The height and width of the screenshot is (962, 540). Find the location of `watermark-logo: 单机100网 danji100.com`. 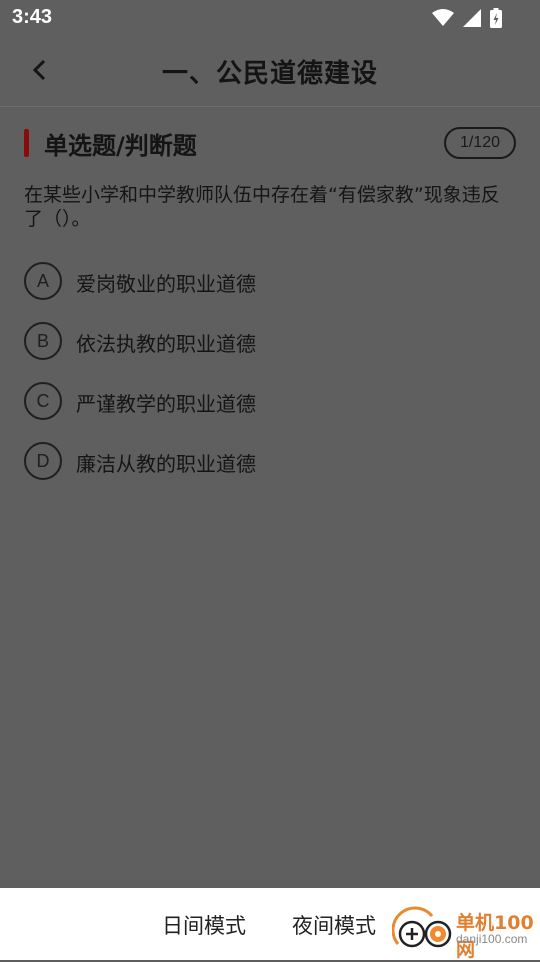

watermark-logo: 单机100网 danji100.com is located at coordinates (464, 933).